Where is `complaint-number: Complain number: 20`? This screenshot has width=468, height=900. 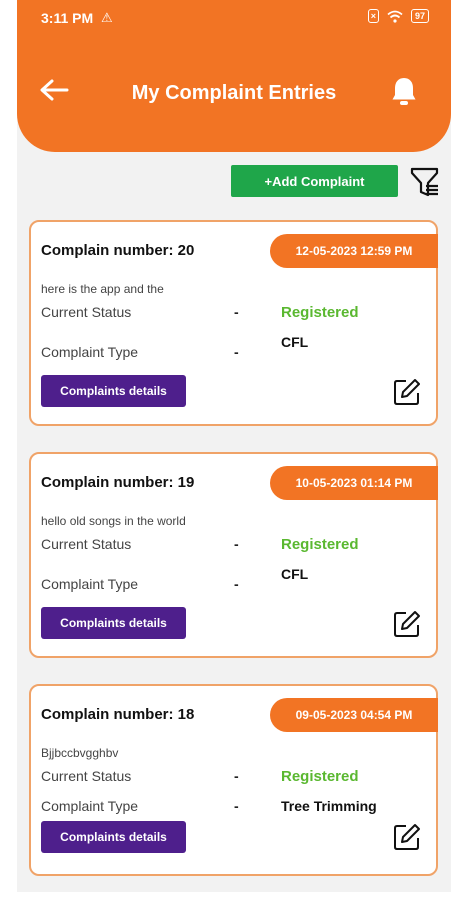 complaint-number: Complain number: 20 is located at coordinates (118, 250).